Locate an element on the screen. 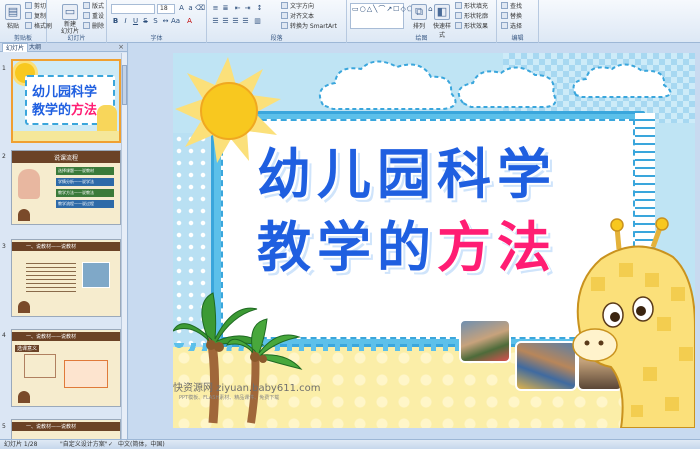 This screenshot has height=449, width=700. effects-icon is located at coordinates (458, 25).